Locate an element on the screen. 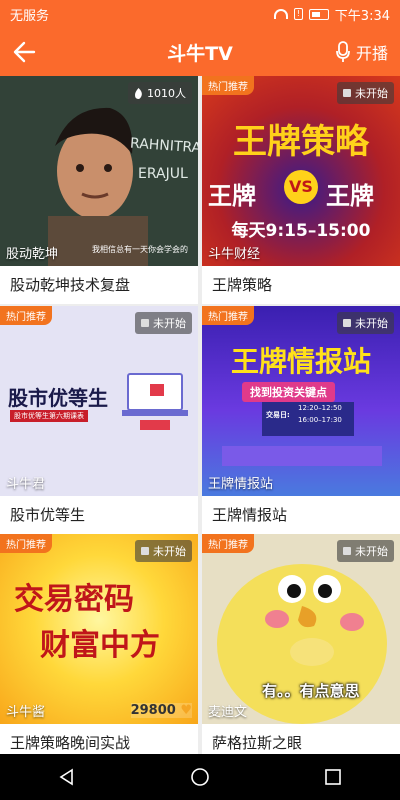 This screenshot has height=800, width=400. streamer-name: 麦迪文 is located at coordinates (228, 712).